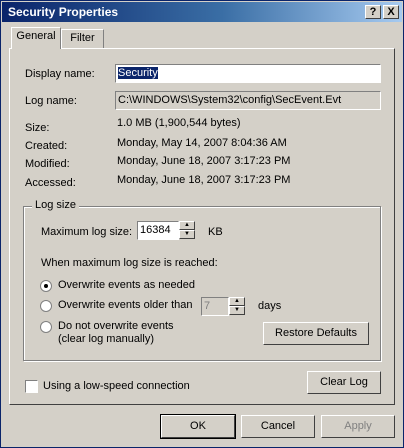 The height and width of the screenshot is (448, 404). Describe the element at coordinates (248, 100) in the screenshot. I see `log-name-field: C:\WINDOWS\System32\config\SecEvent.Evt` at that location.